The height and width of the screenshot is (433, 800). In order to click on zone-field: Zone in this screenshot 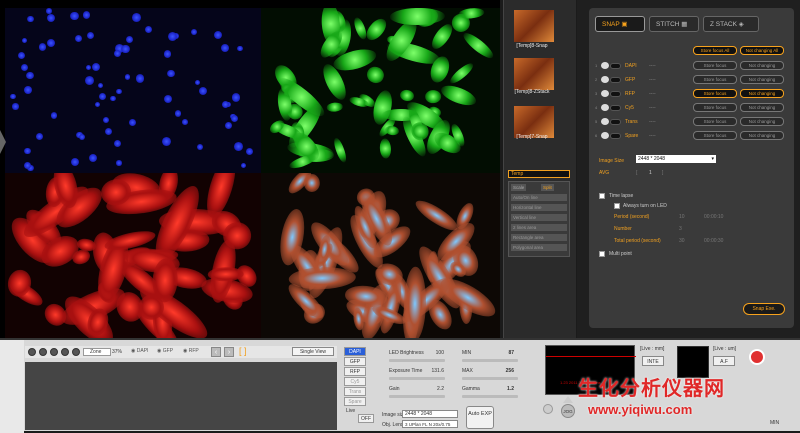, I will do `click(97, 352)`.